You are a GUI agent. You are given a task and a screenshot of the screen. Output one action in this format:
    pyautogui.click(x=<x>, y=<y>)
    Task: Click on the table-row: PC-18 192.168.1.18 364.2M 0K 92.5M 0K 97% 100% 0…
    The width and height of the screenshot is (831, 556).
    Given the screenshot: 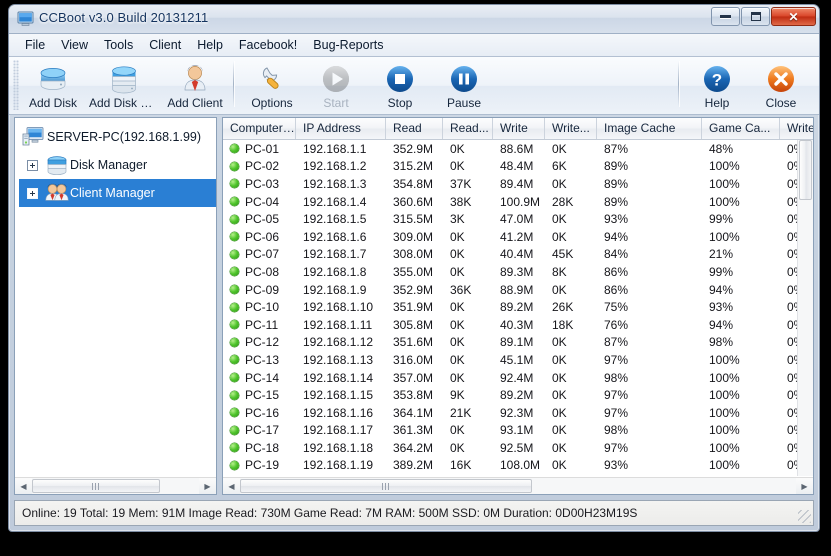 What is the action you would take?
    pyautogui.click(x=518, y=448)
    